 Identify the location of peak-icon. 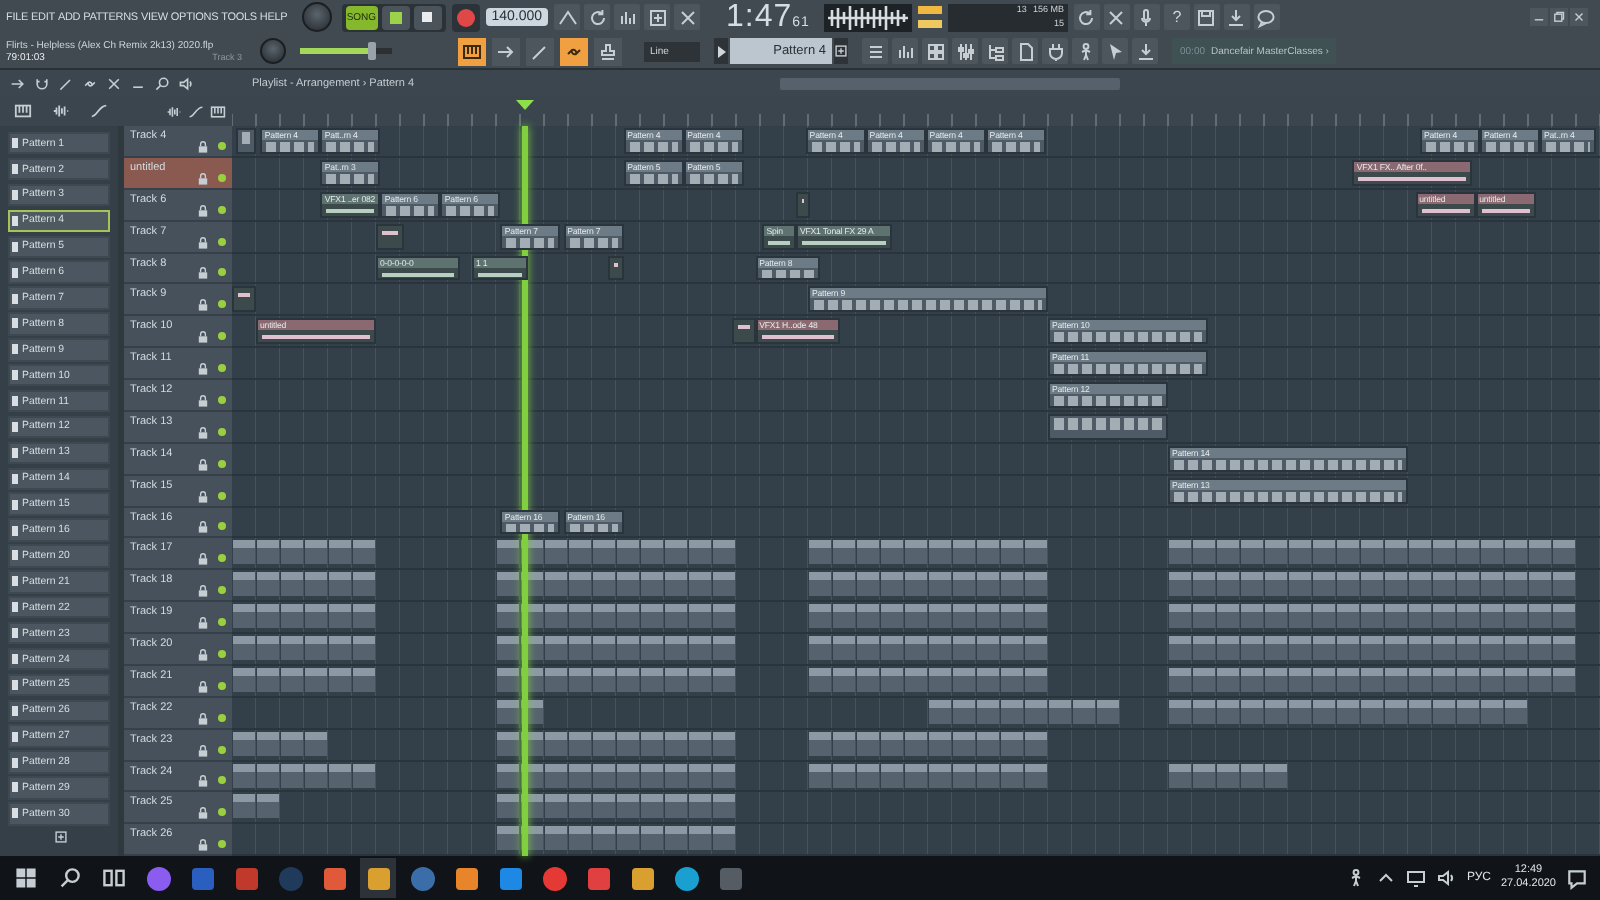
(567, 17).